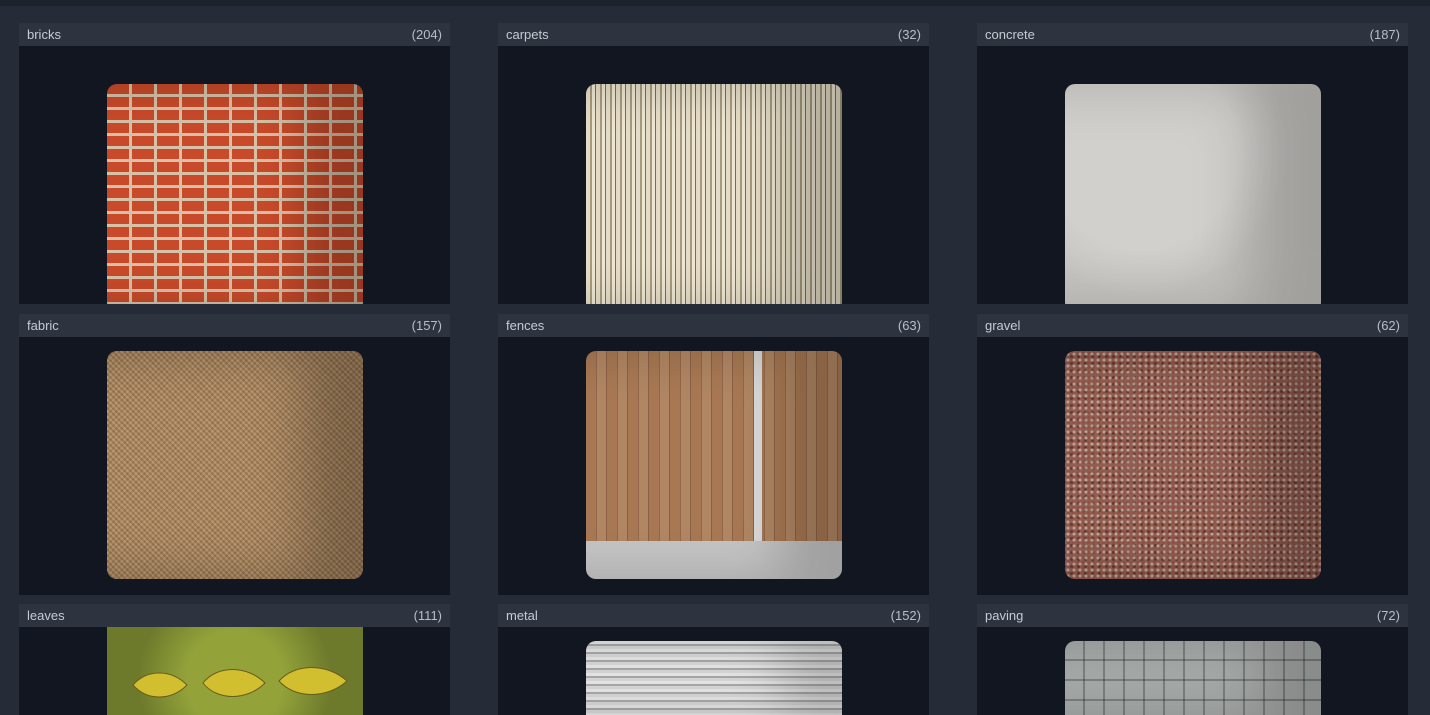  Describe the element at coordinates (1004, 615) in the screenshot. I see `category-name: paving` at that location.